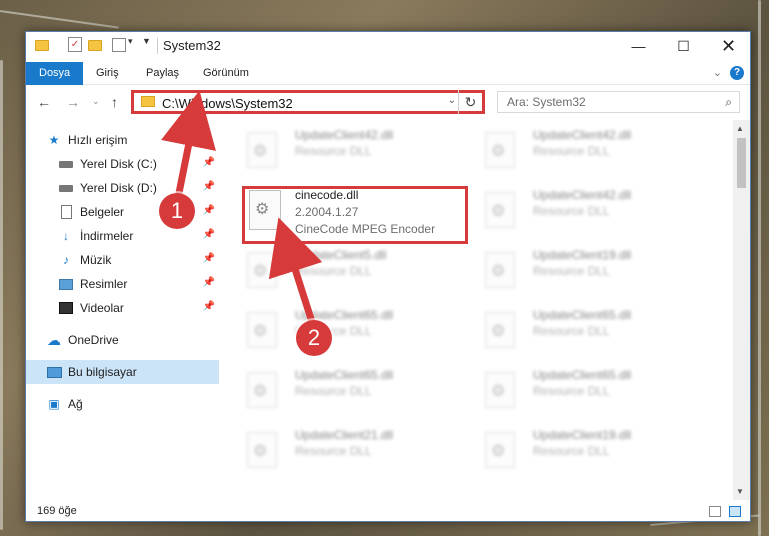  I want to click on step-badge-2: 2, so click(314, 338).